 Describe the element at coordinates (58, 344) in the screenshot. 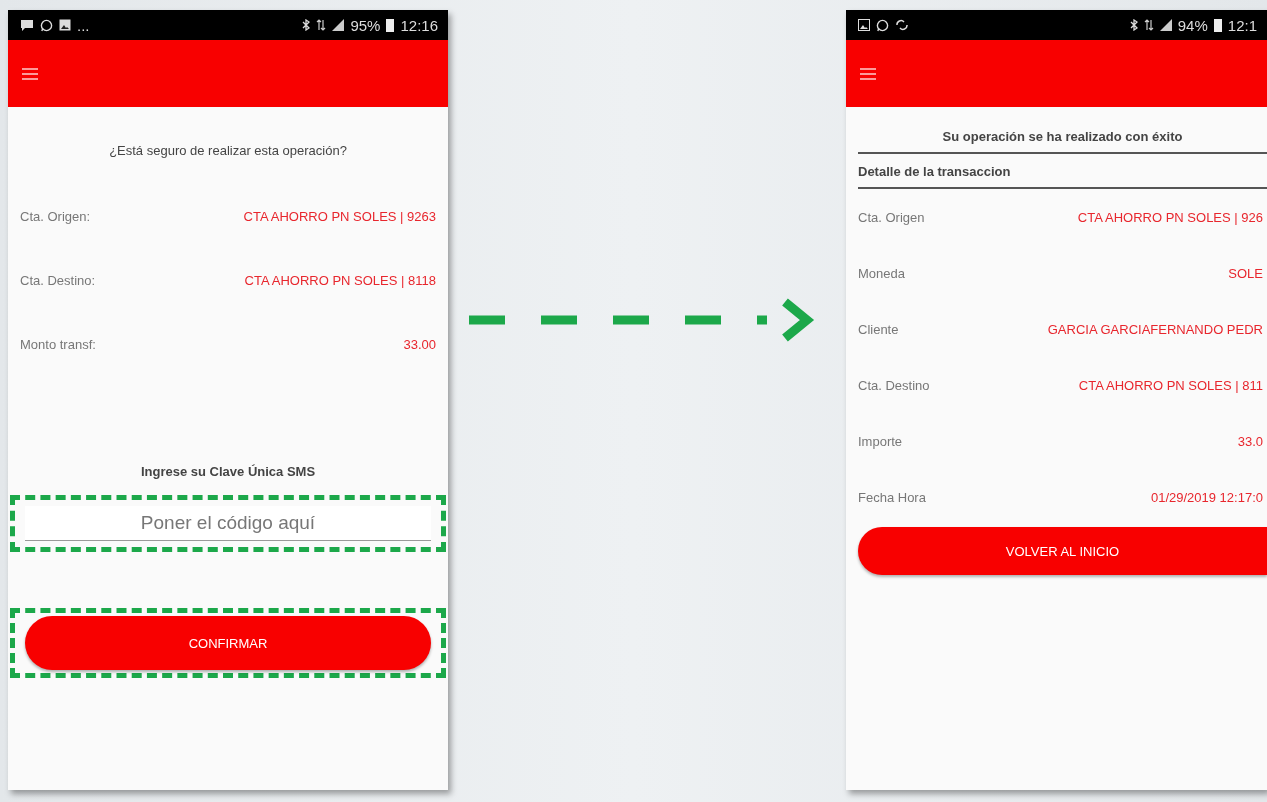

I see `field-label: Monto transf:` at that location.